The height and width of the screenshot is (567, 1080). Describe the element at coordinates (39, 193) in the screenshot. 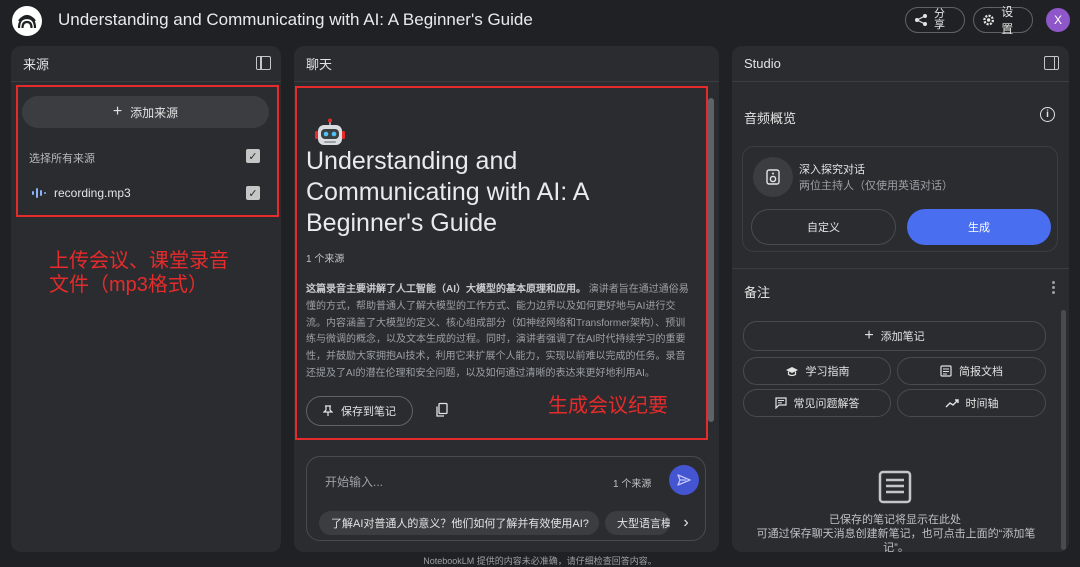

I see `audio-file-icon` at that location.